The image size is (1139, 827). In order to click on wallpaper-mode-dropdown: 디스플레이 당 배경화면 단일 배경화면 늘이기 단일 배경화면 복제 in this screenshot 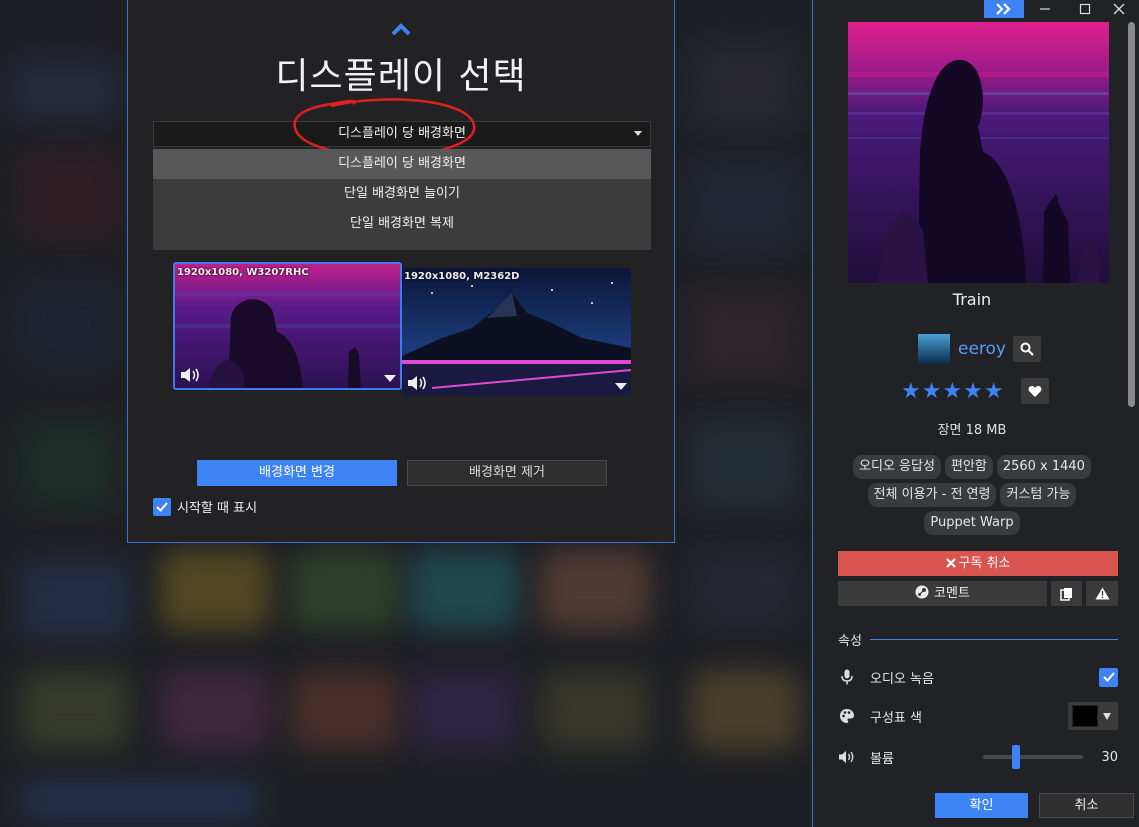, I will do `click(402, 199)`.